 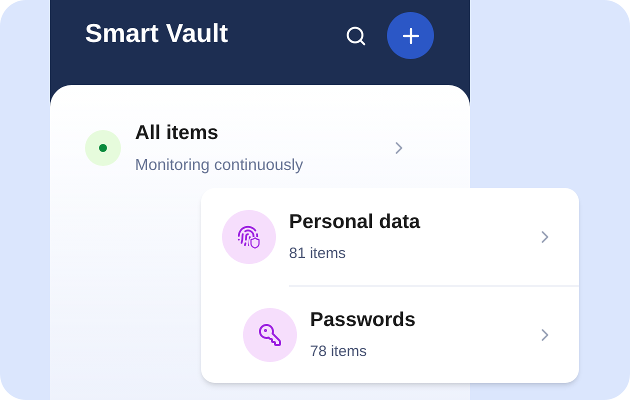 What do you see at coordinates (410, 35) in the screenshot?
I see `add-button` at bounding box center [410, 35].